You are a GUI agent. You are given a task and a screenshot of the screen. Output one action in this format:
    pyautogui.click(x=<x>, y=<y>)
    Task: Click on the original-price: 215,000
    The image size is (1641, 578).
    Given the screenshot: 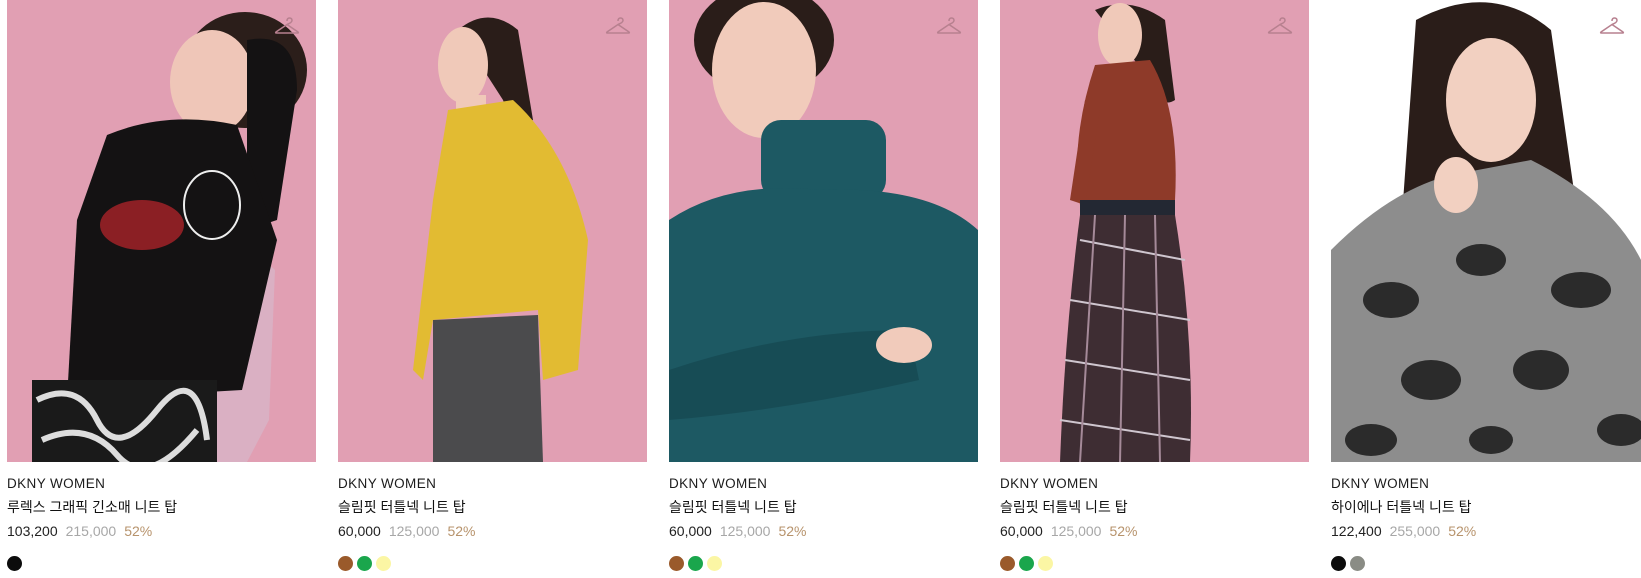 What is the action you would take?
    pyautogui.click(x=91, y=531)
    